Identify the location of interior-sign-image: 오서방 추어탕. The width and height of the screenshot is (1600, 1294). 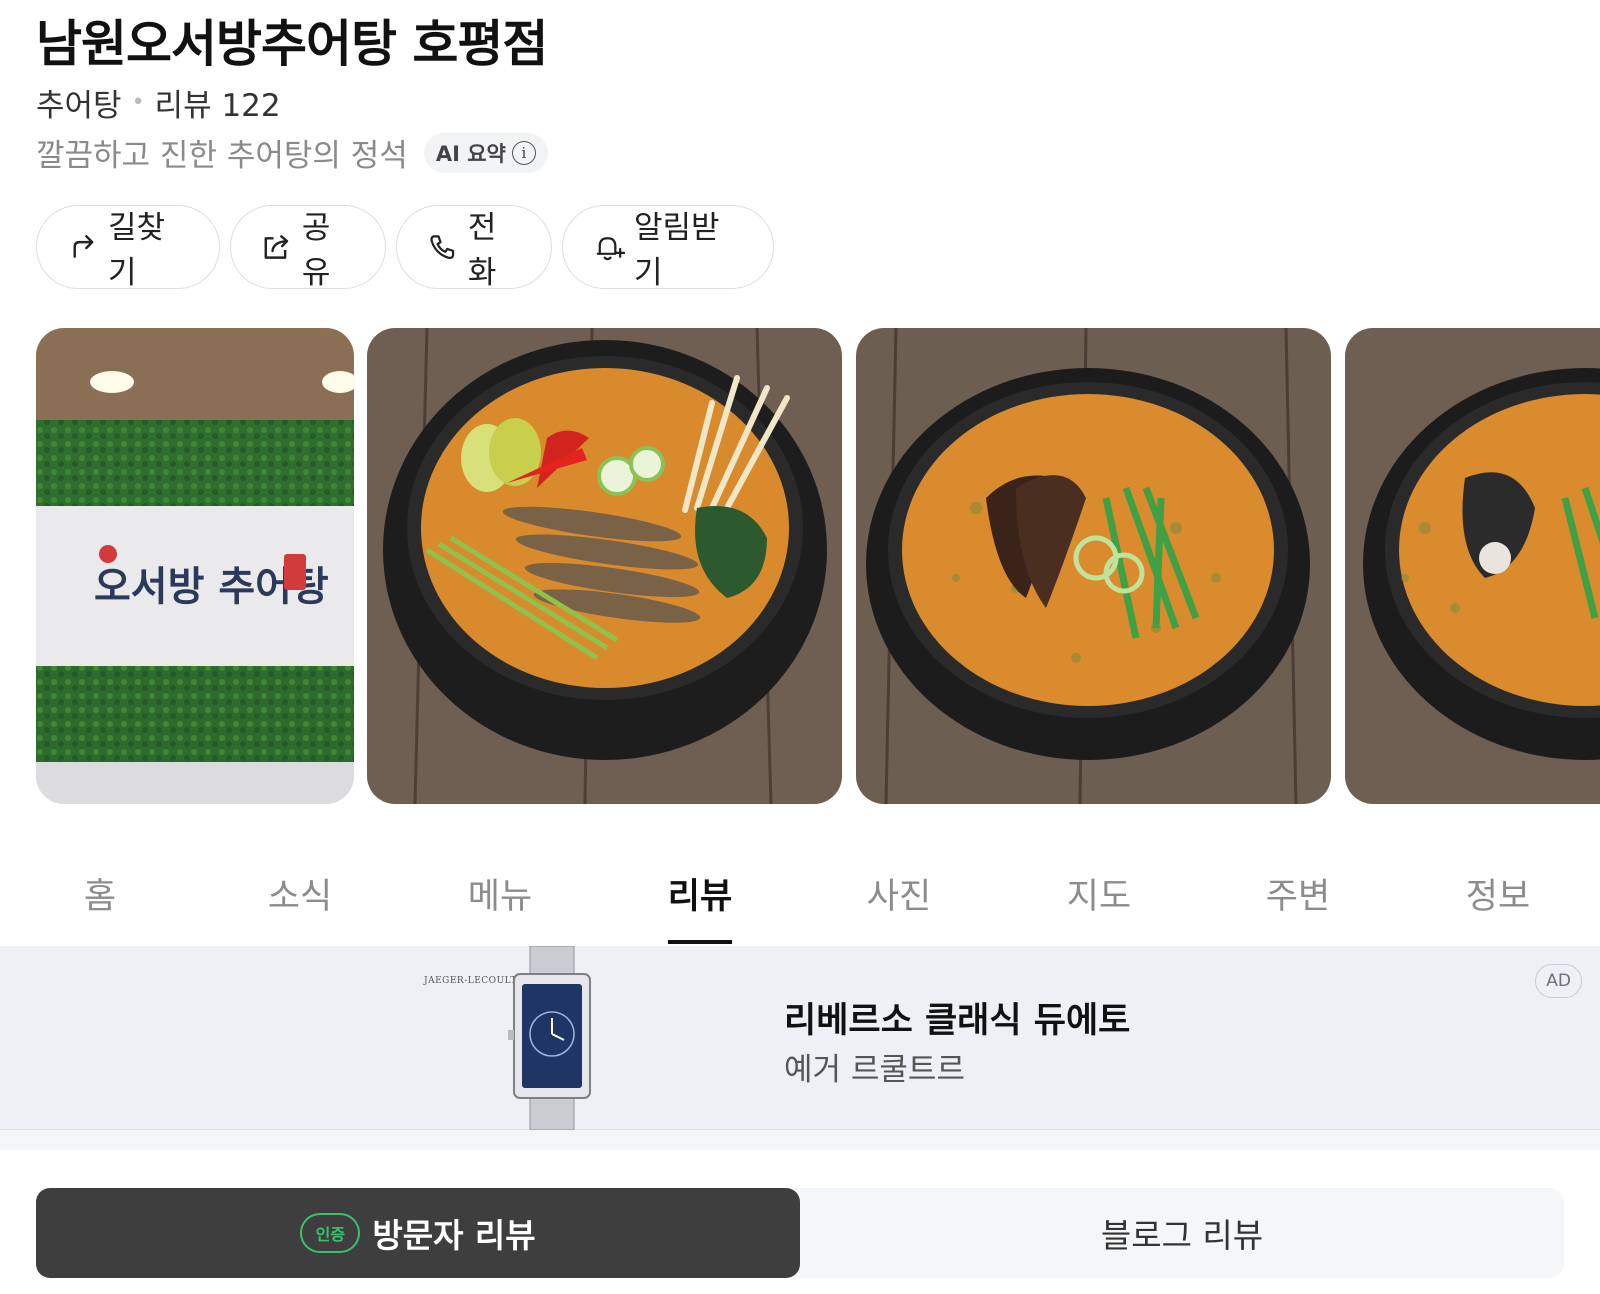
(195, 566).